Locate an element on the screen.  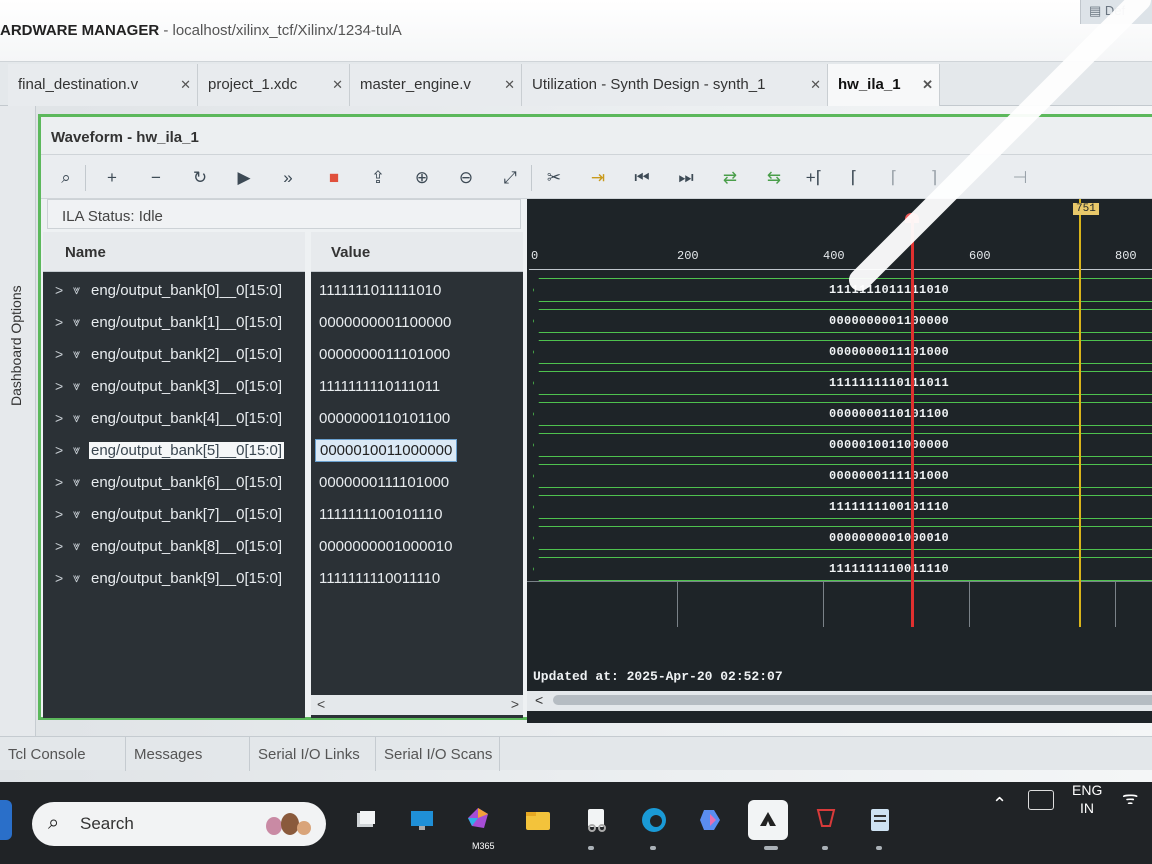
edge-icon is located at coordinates (654, 820).